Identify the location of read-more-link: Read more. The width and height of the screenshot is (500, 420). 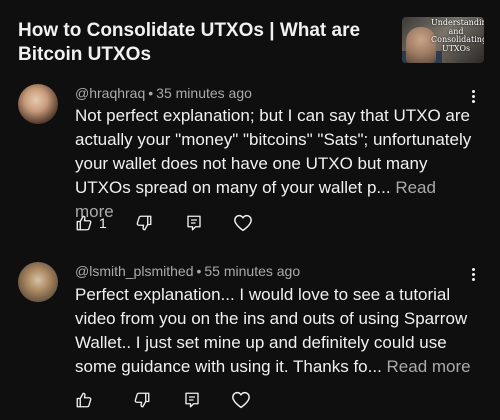
(429, 366).